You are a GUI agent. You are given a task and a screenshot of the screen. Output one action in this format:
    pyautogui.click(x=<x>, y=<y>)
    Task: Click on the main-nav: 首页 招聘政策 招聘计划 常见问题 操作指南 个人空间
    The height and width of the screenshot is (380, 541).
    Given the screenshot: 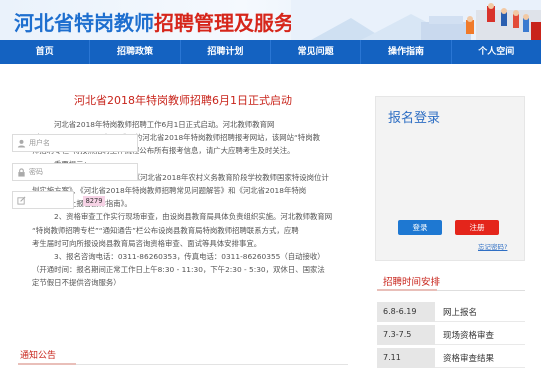 What is the action you would take?
    pyautogui.click(x=270, y=52)
    